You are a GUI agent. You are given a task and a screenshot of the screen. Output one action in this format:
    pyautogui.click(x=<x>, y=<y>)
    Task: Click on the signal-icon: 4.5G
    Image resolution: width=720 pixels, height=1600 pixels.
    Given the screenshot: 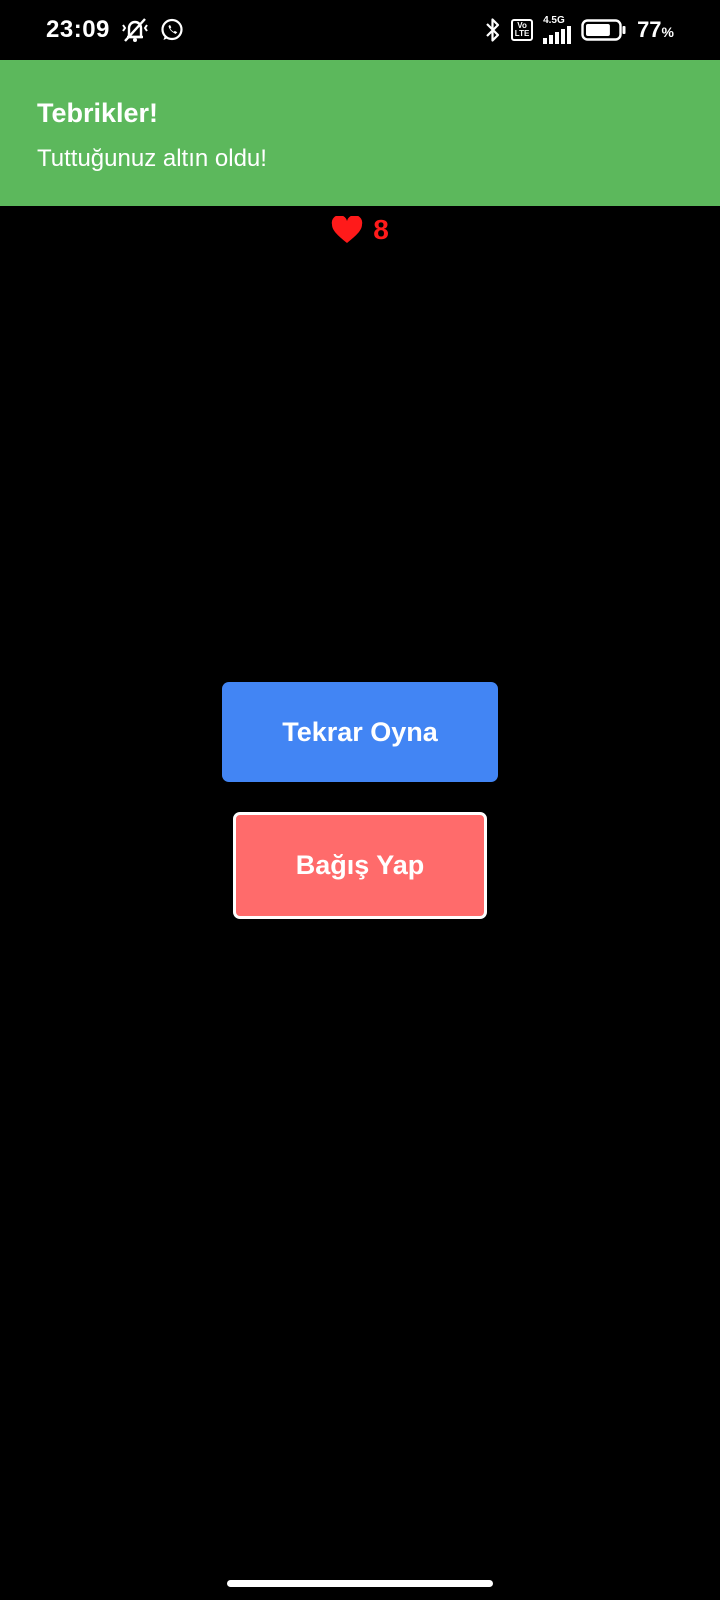 What is the action you would take?
    pyautogui.click(x=557, y=29)
    